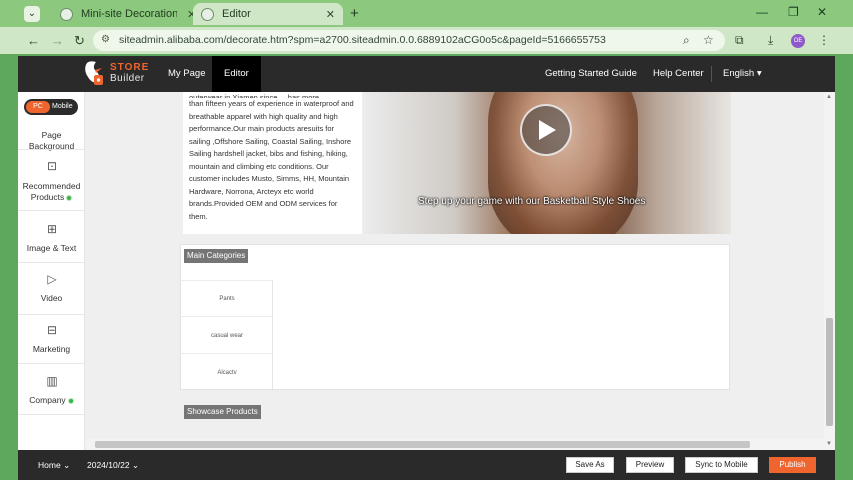 Image resolution: width=853 pixels, height=480 pixels. I want to click on page-selector: Home ⌄, so click(54, 465).